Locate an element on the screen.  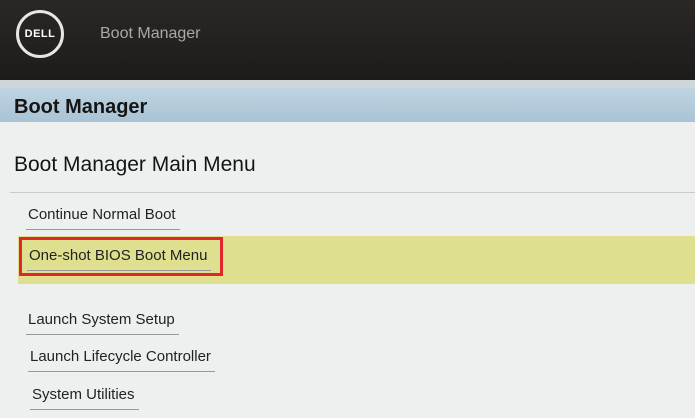
menu-item-continue-normal-boot: Continue Normal Boot is located at coordinates (103, 218).